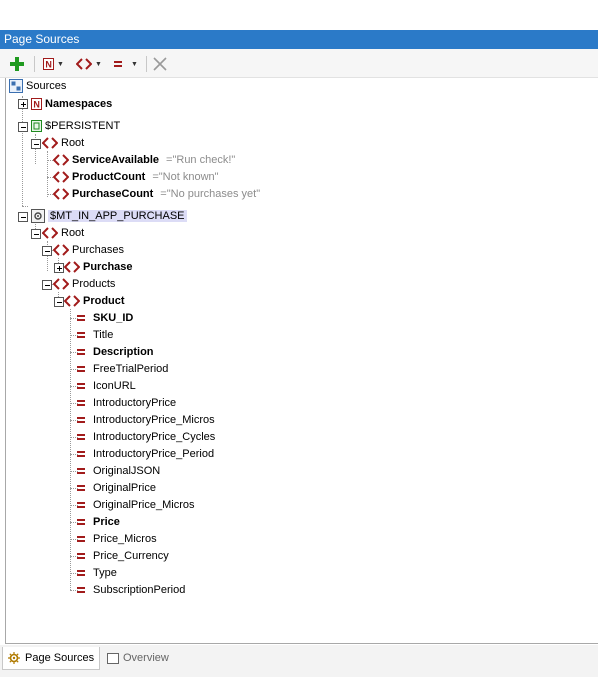  I want to click on item-value: ="No purchases yet", so click(210, 194).